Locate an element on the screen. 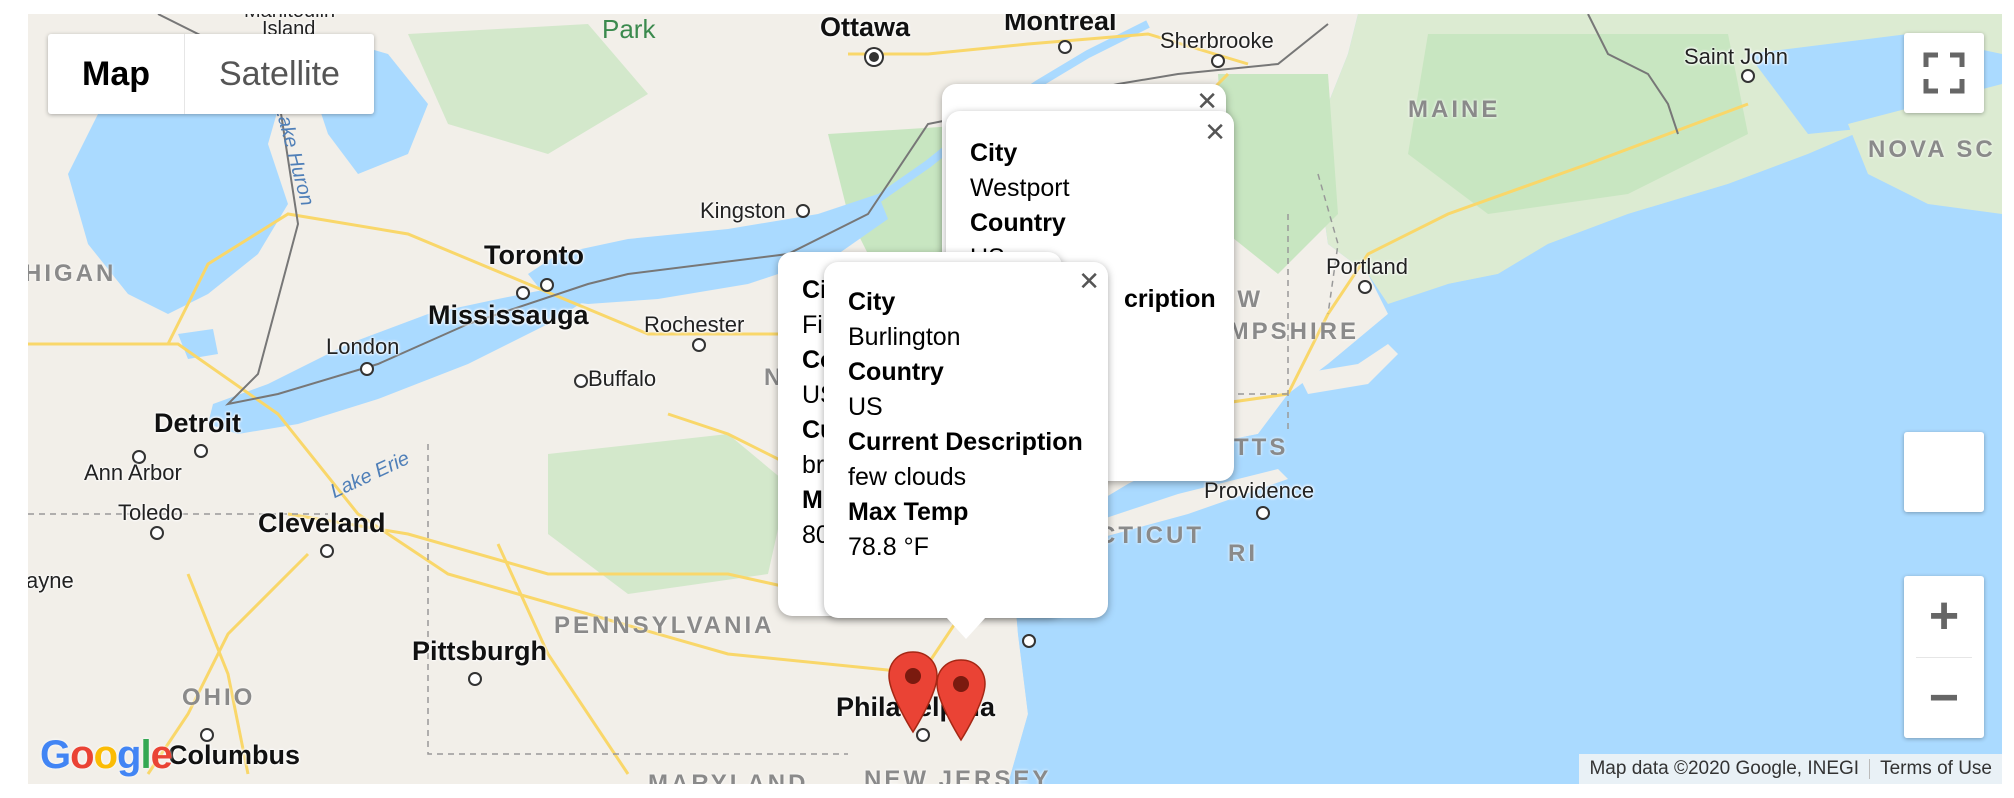 Image resolution: width=2014 pixels, height=798 pixels. field-description-partial: cription is located at coordinates (1170, 299).